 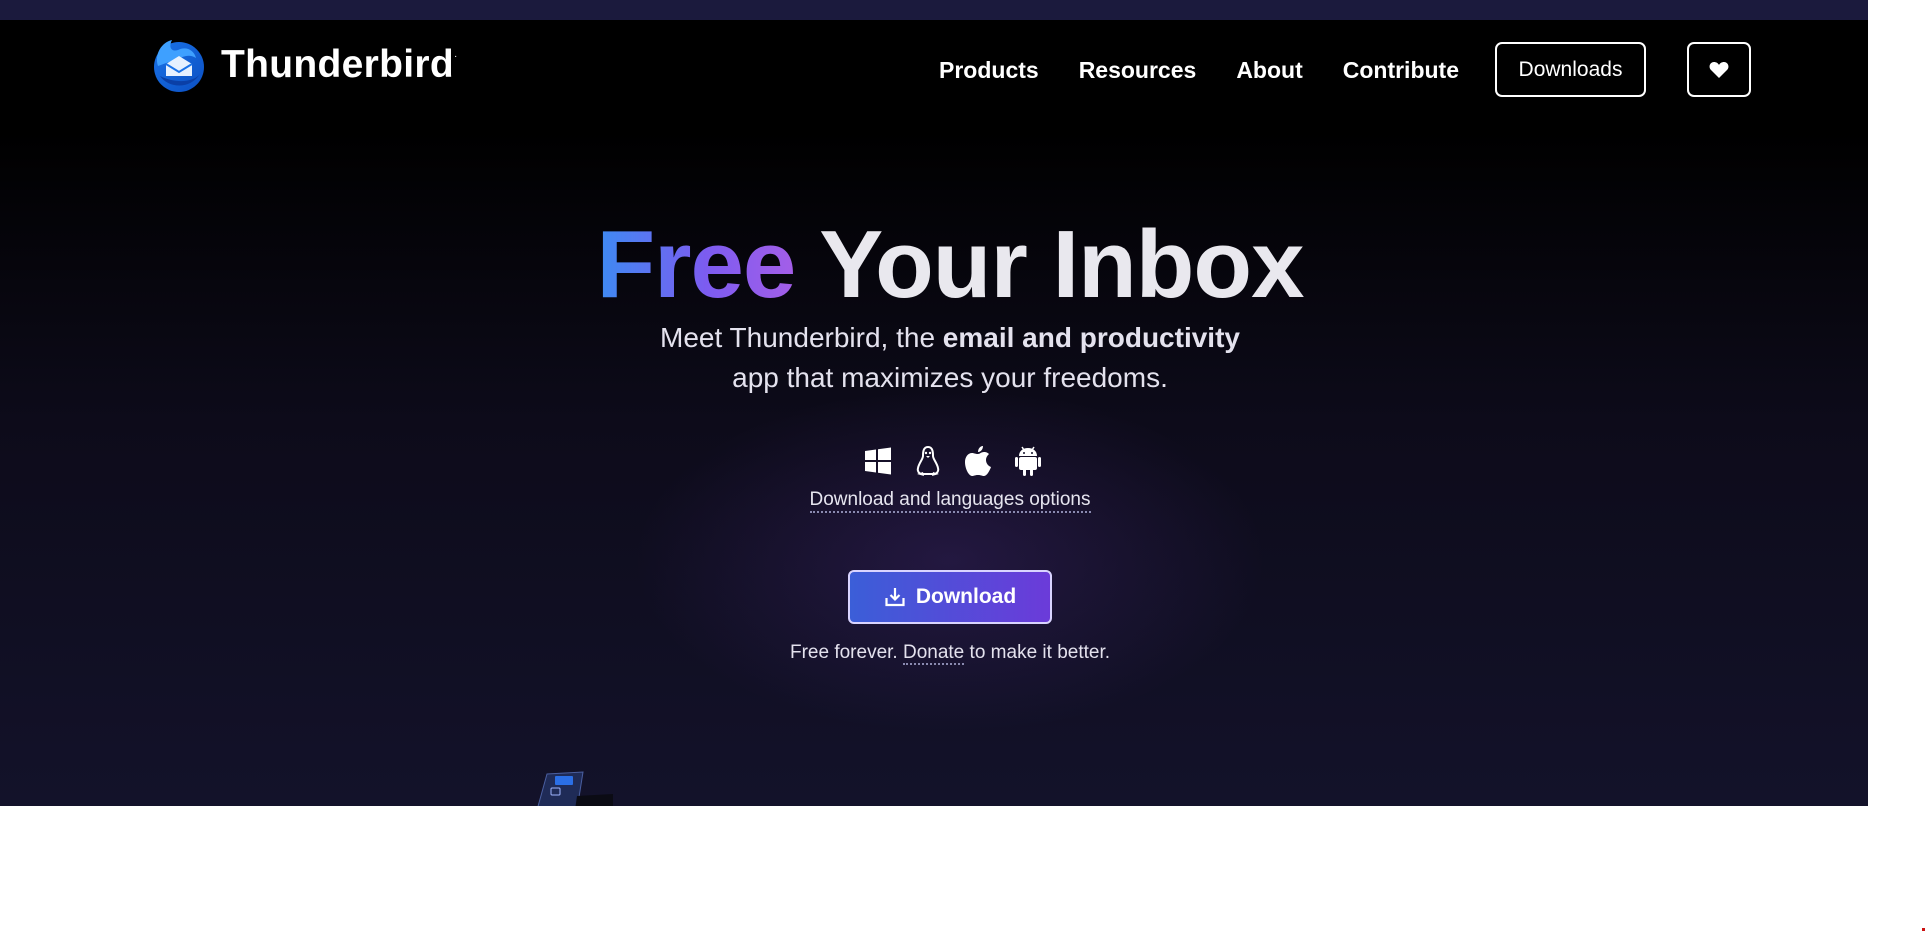 What do you see at coordinates (950, 501) in the screenshot?
I see `download-options-link: Download and languages options` at bounding box center [950, 501].